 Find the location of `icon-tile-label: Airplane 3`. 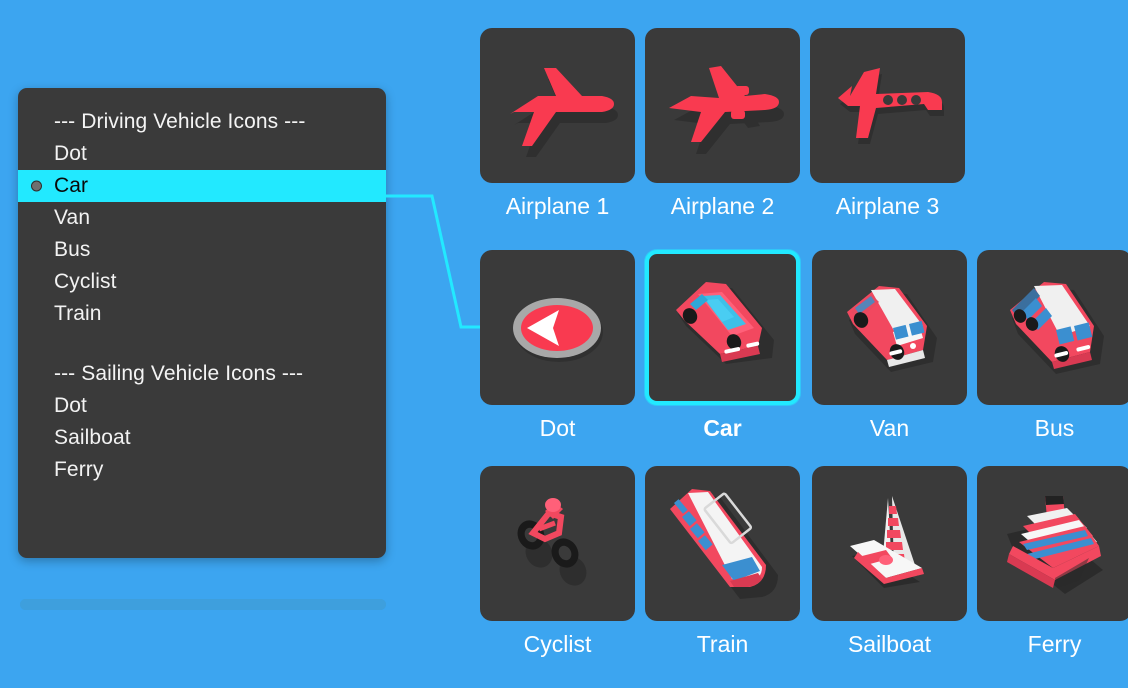

icon-tile-label: Airplane 3 is located at coordinates (887, 206).